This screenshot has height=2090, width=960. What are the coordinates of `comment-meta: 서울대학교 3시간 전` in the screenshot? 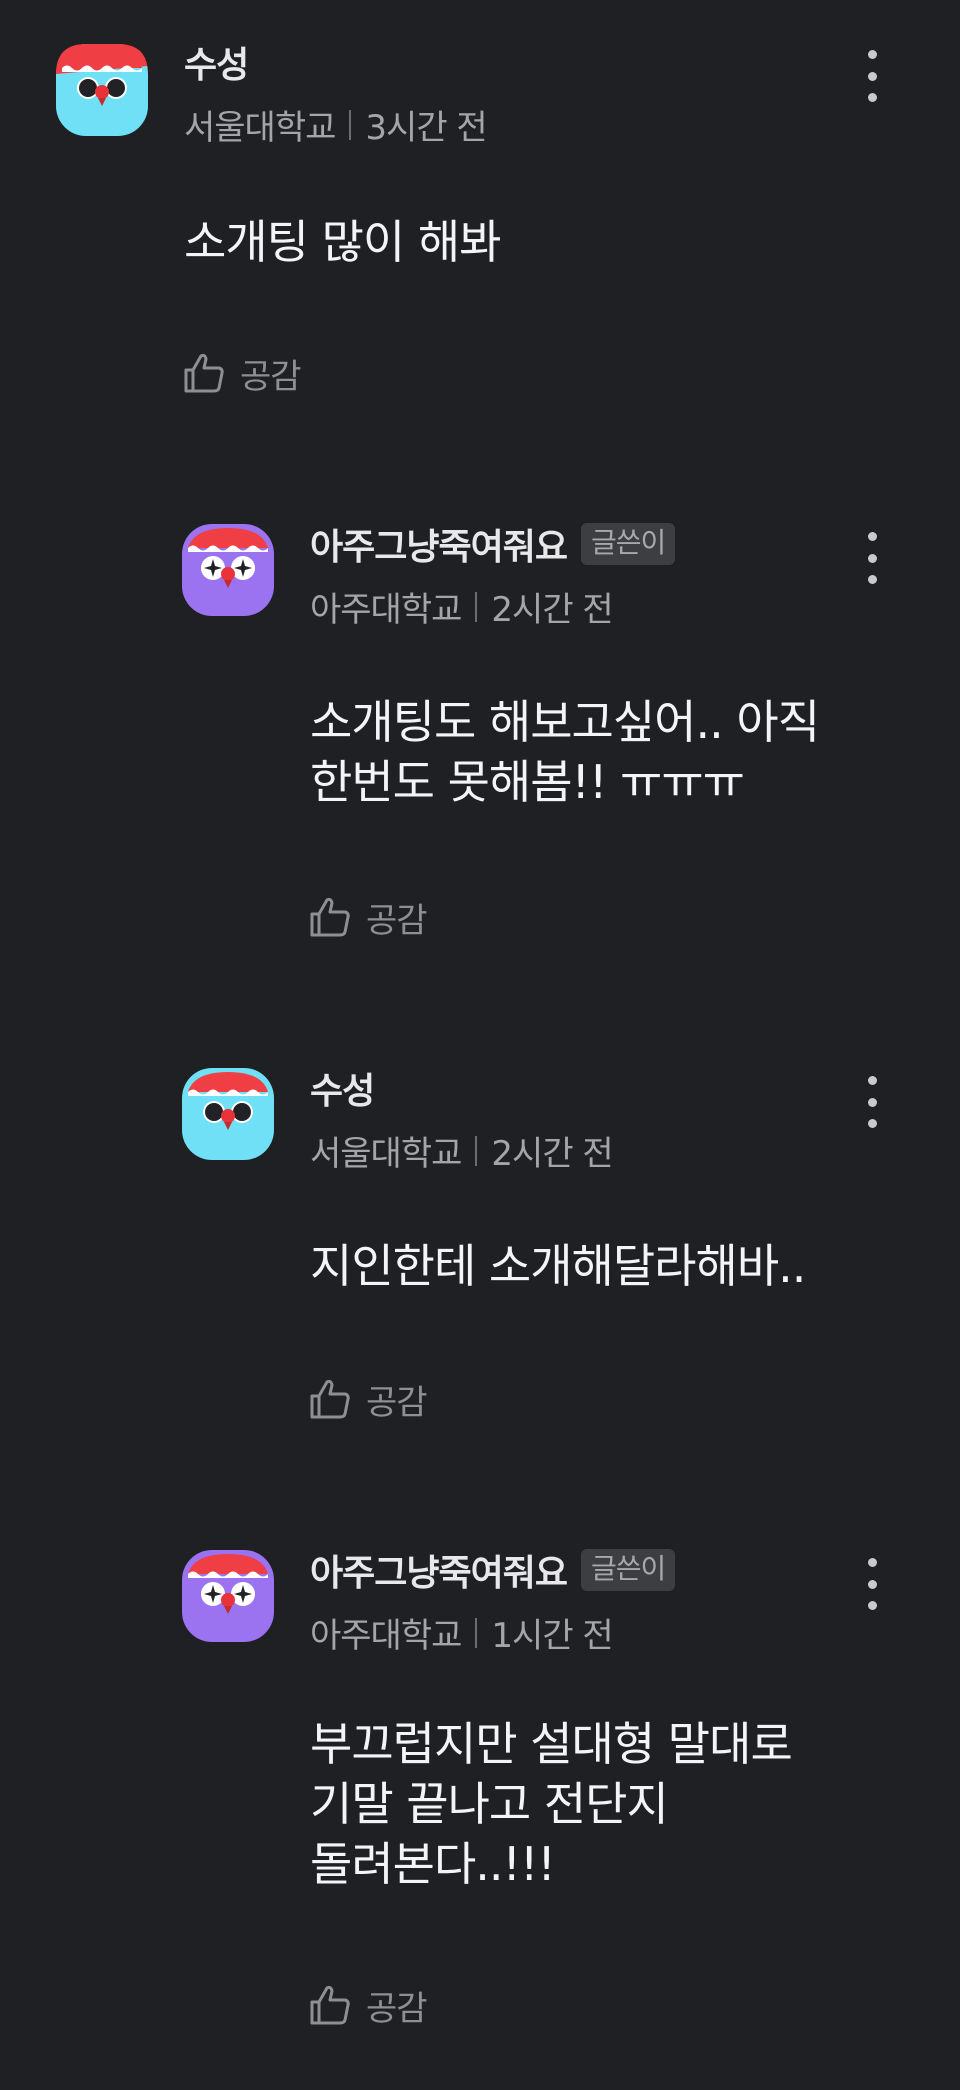 It's located at (336, 124).